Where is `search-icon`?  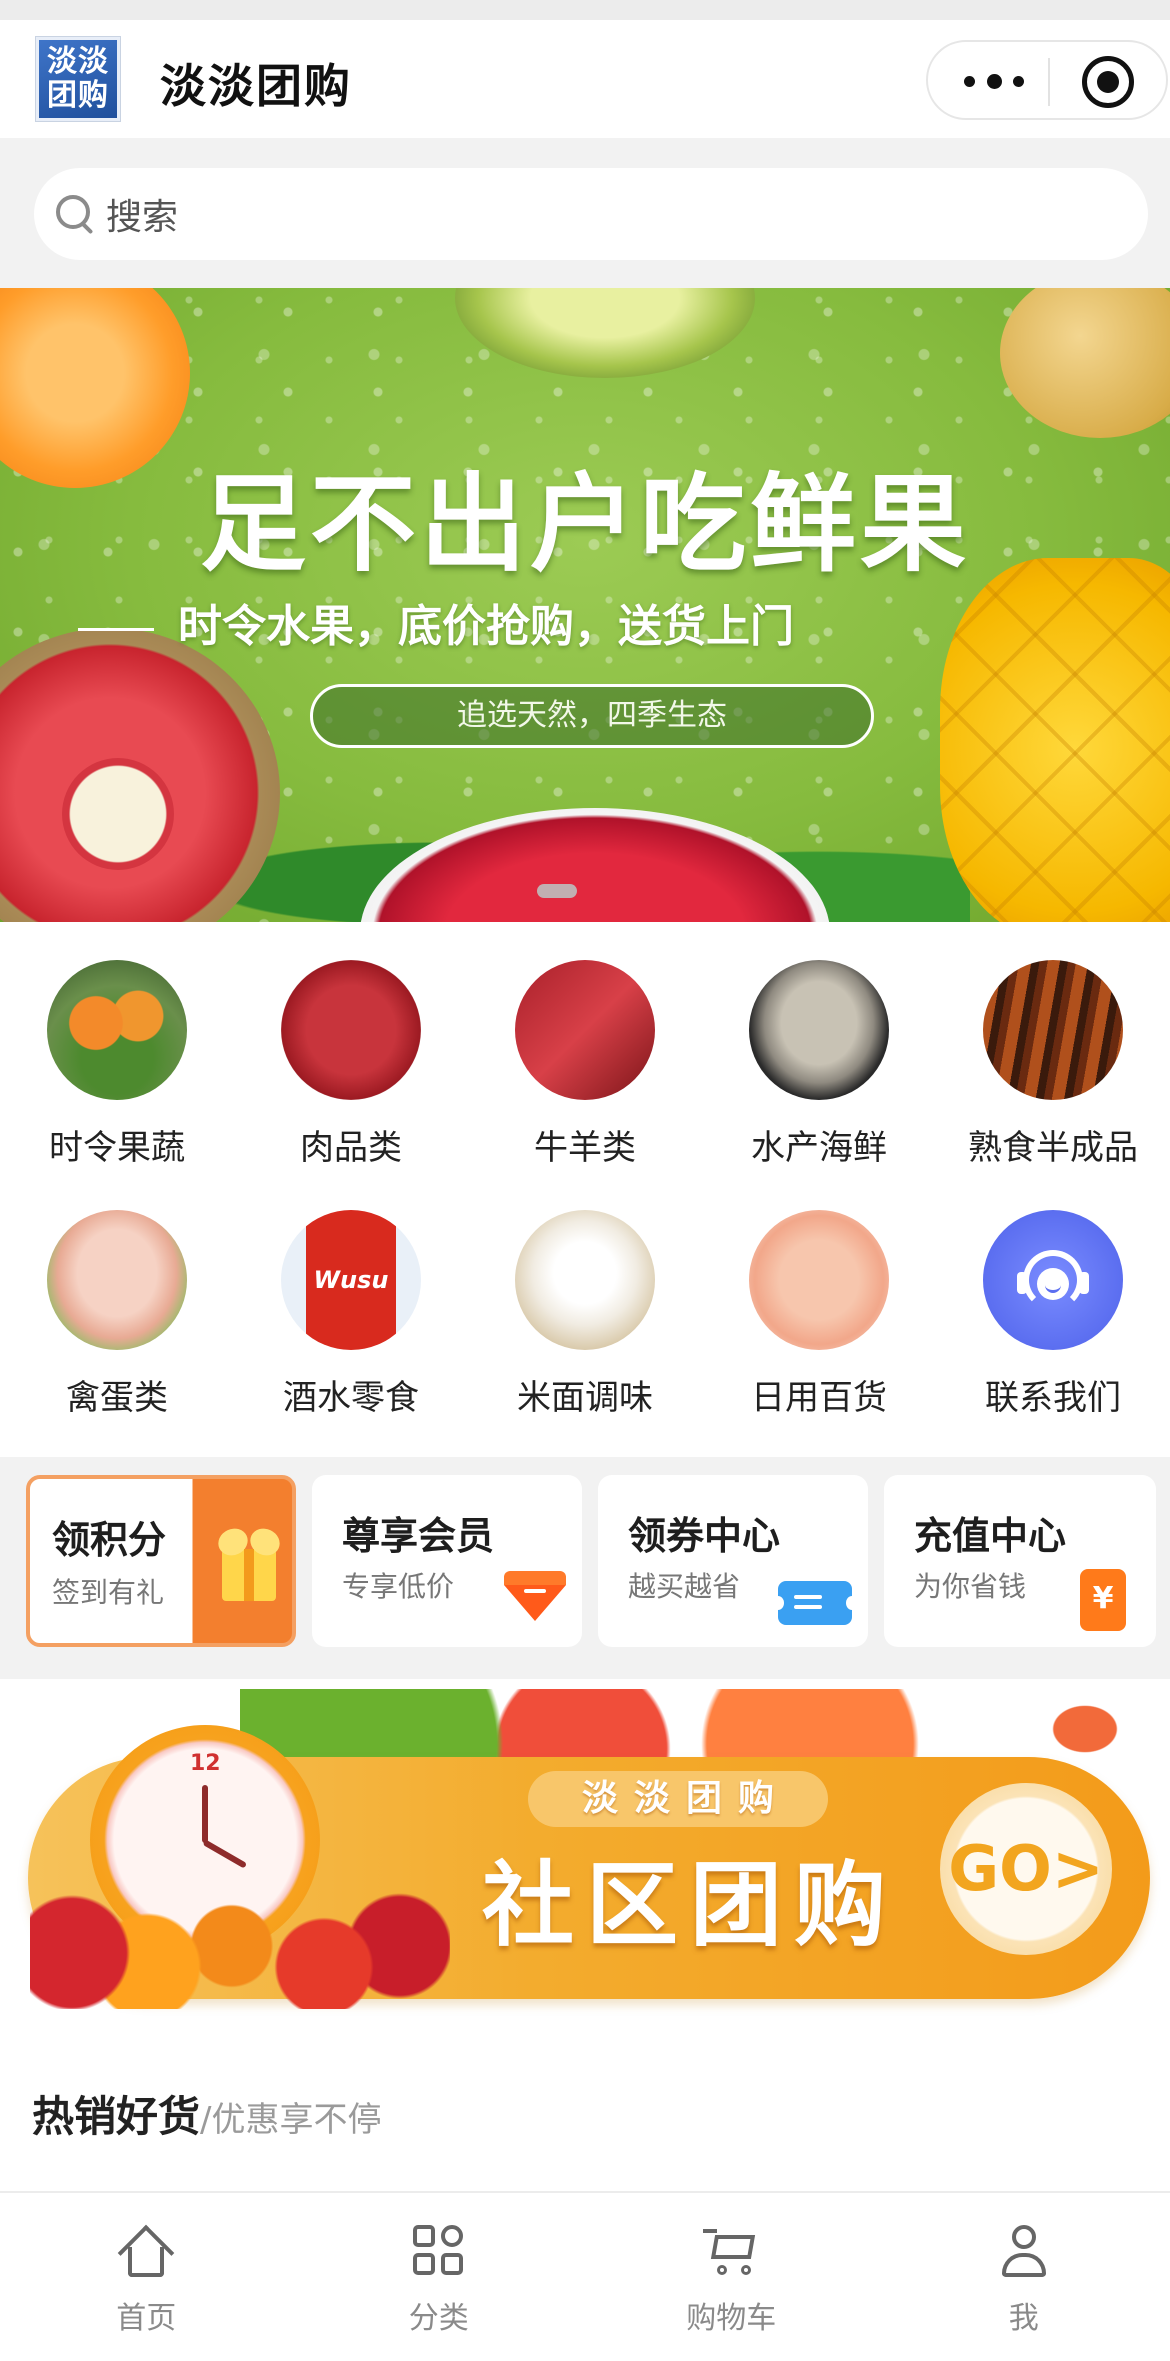 search-icon is located at coordinates (75, 214).